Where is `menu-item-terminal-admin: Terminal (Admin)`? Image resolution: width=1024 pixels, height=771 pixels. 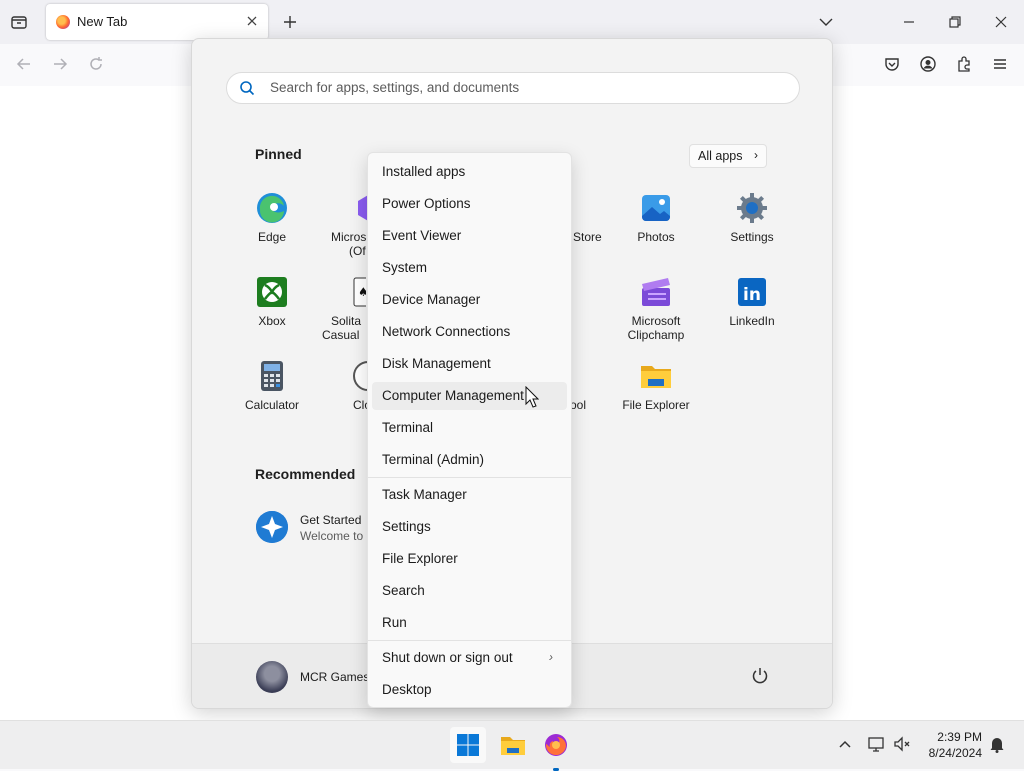
menu-item-terminal-admin: Terminal (Admin) is located at coordinates (469, 460).